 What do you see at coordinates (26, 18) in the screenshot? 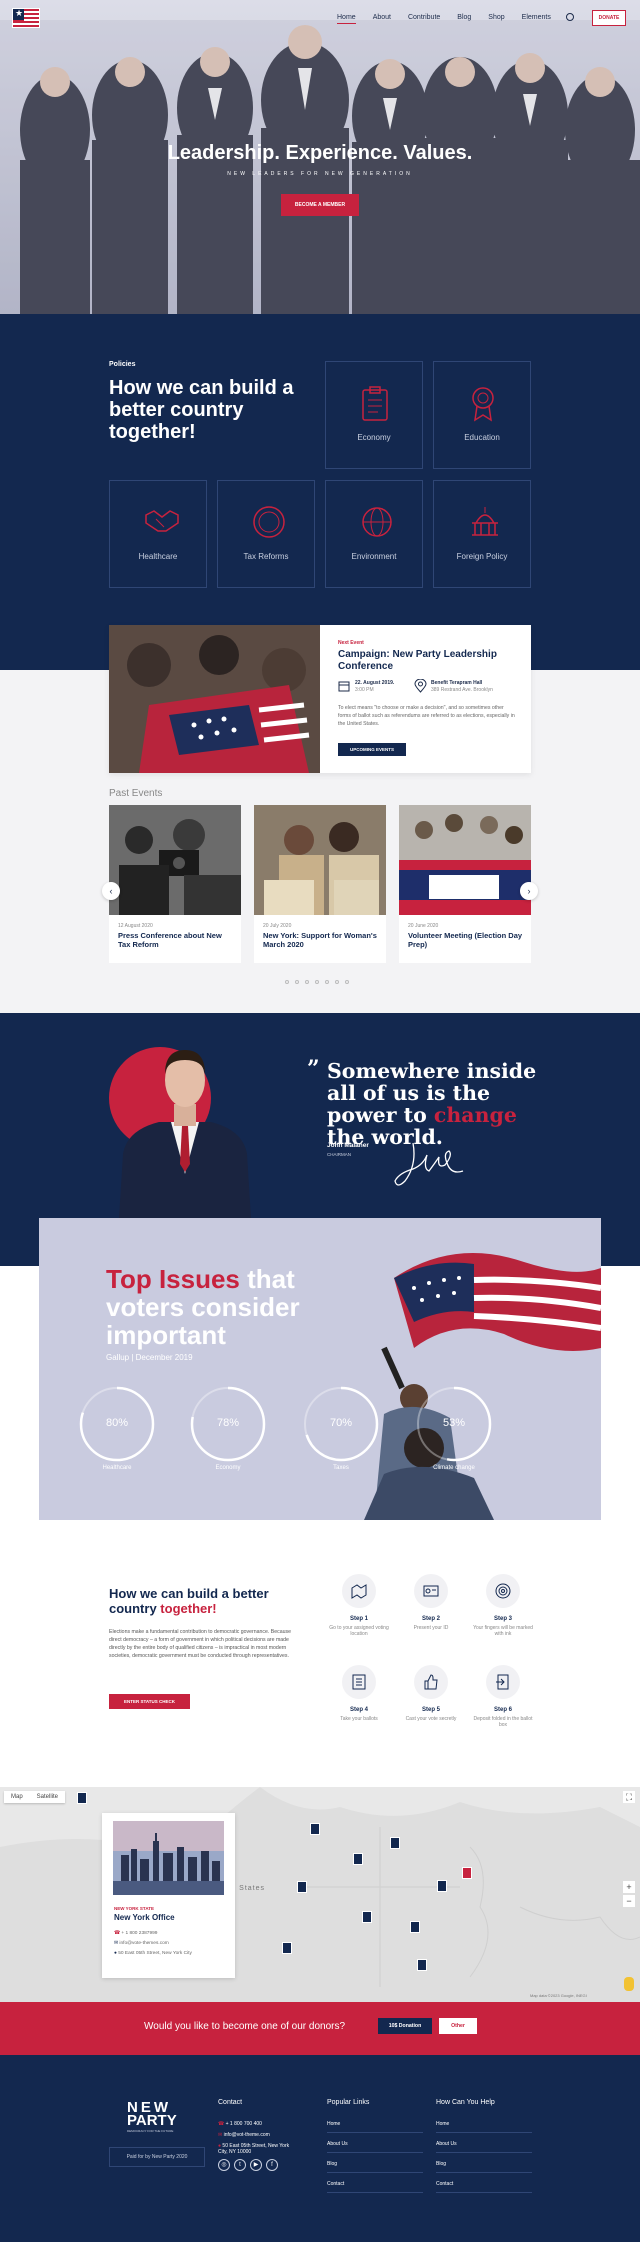
I see `site-logo: ★` at bounding box center [26, 18].